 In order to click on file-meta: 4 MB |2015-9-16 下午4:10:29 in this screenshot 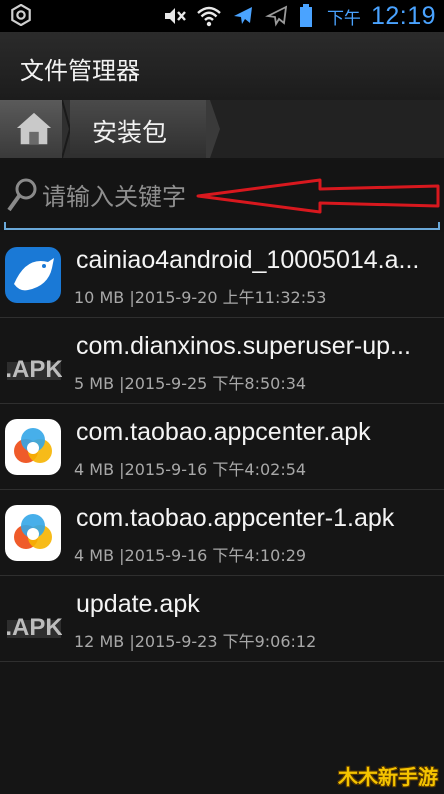, I will do `click(190, 555)`.